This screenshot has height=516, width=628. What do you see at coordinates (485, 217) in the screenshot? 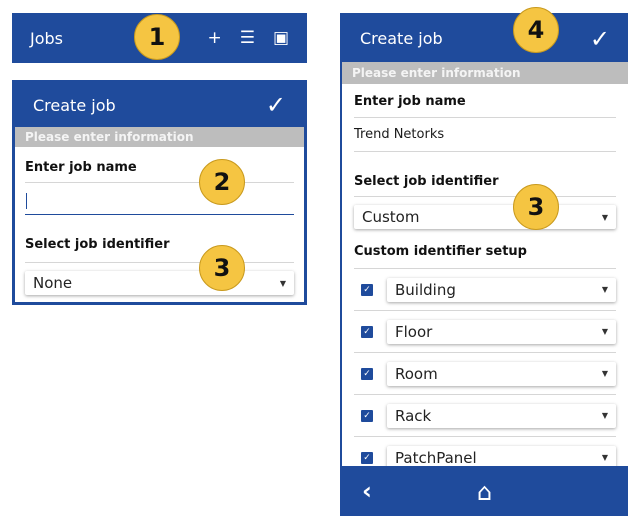
I see `identifier-select: Custom ▼` at bounding box center [485, 217].